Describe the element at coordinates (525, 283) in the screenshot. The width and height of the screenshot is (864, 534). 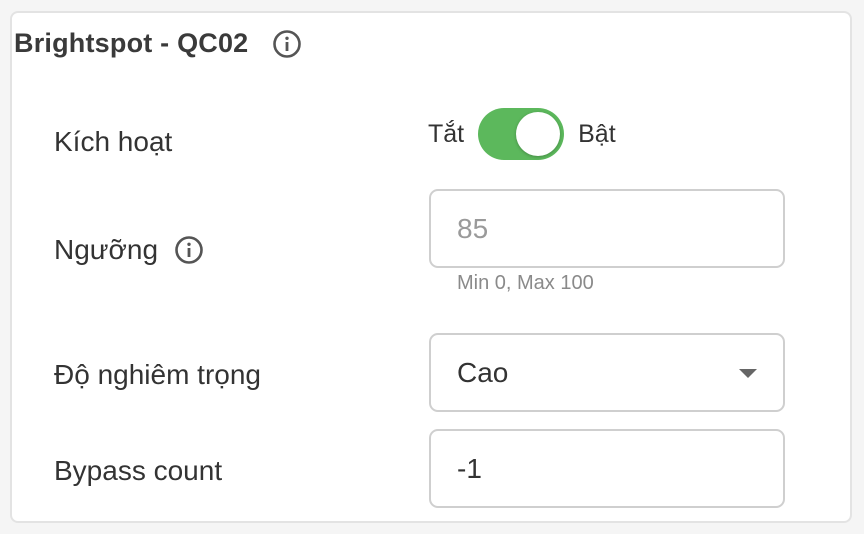
I see `threshold-hint: Min 0, Max 100` at that location.